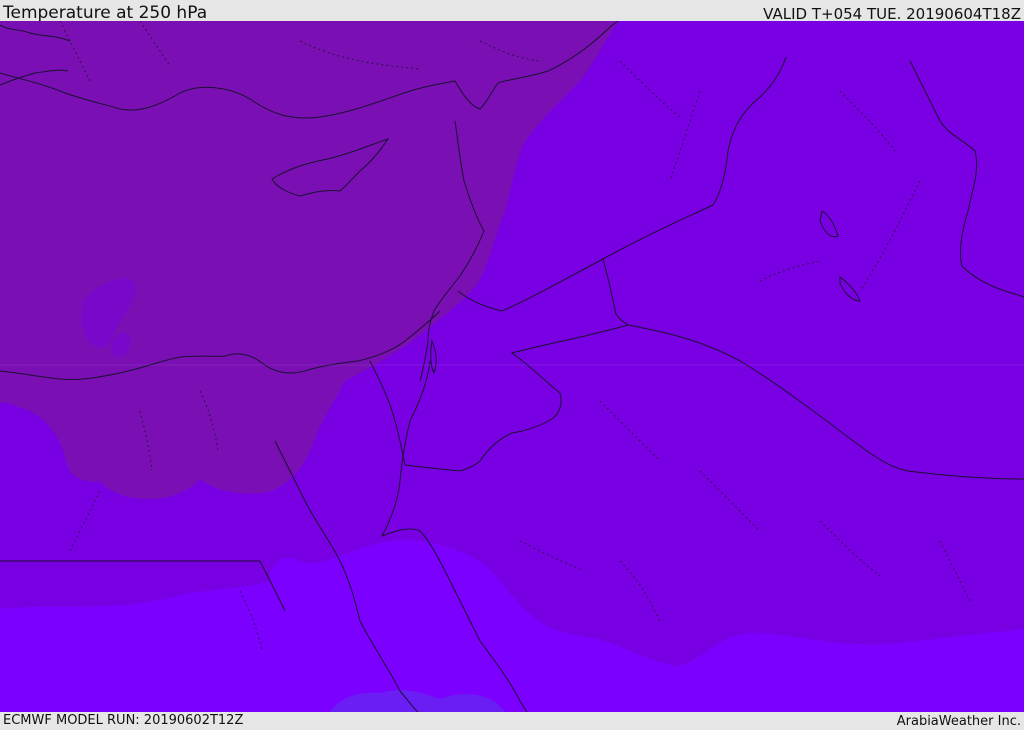 The height and width of the screenshot is (730, 1024). What do you see at coordinates (105, 13) in the screenshot?
I see `map-title: Temperature at 250 hPa` at bounding box center [105, 13].